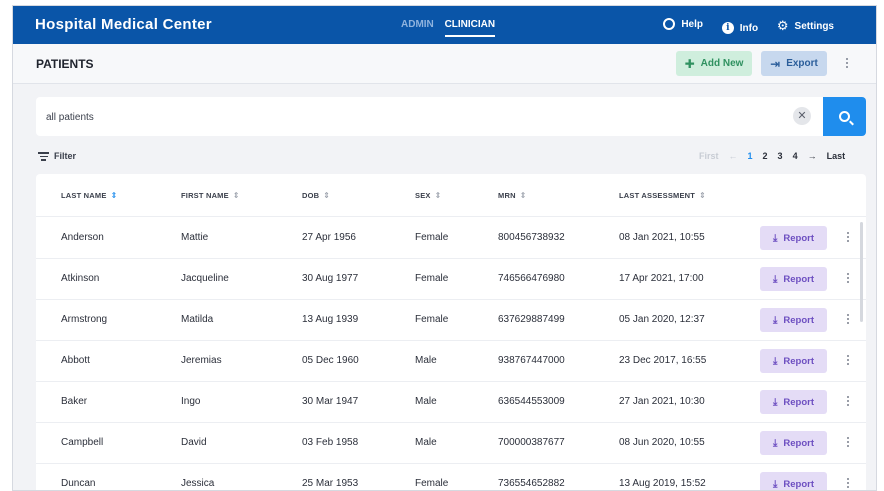  What do you see at coordinates (662, 195) in the screenshot?
I see `col-last-assessment: LAST ASSESSMENT ⇕` at bounding box center [662, 195].